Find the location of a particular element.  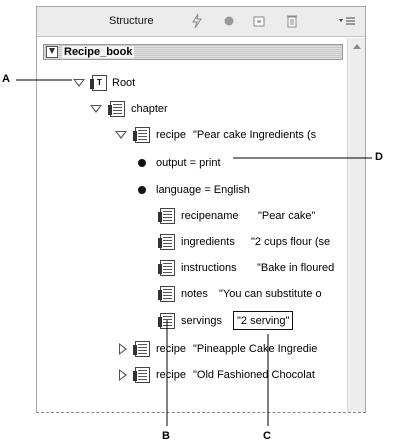

book-header: Recipe_book is located at coordinates (193, 52).